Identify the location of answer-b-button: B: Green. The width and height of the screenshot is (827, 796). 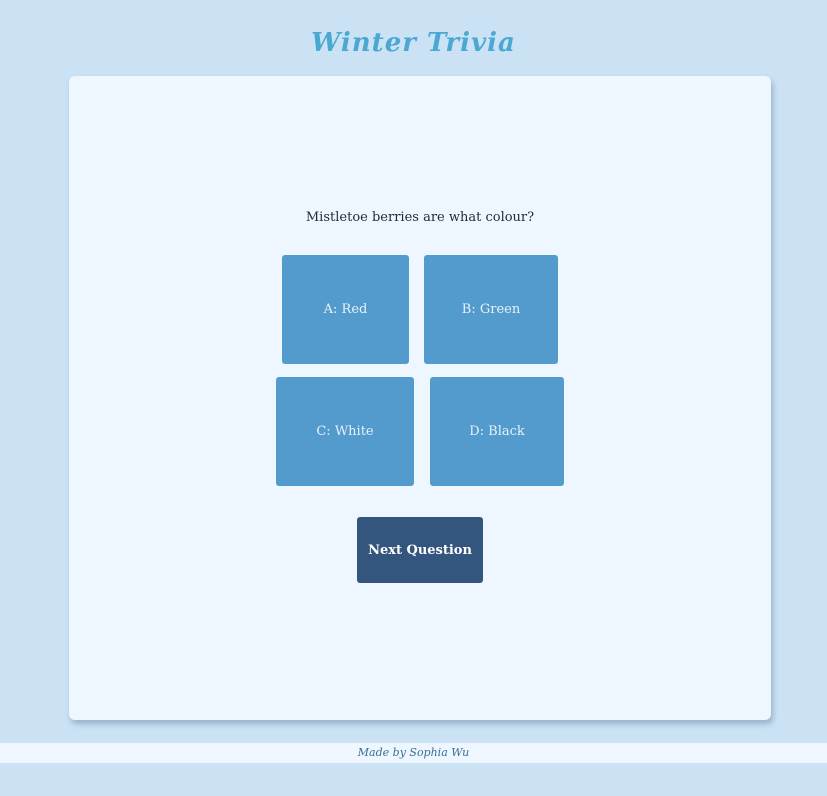
(491, 309).